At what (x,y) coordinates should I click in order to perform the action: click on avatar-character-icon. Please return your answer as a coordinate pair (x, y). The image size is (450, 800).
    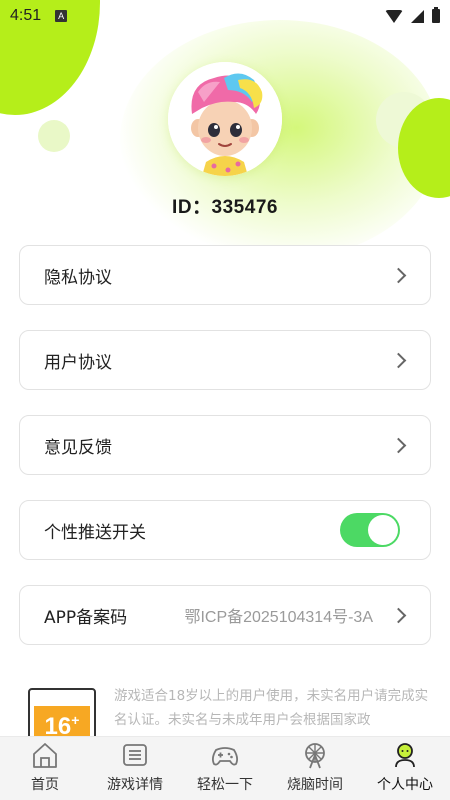
    Looking at the image, I should click on (225, 119).